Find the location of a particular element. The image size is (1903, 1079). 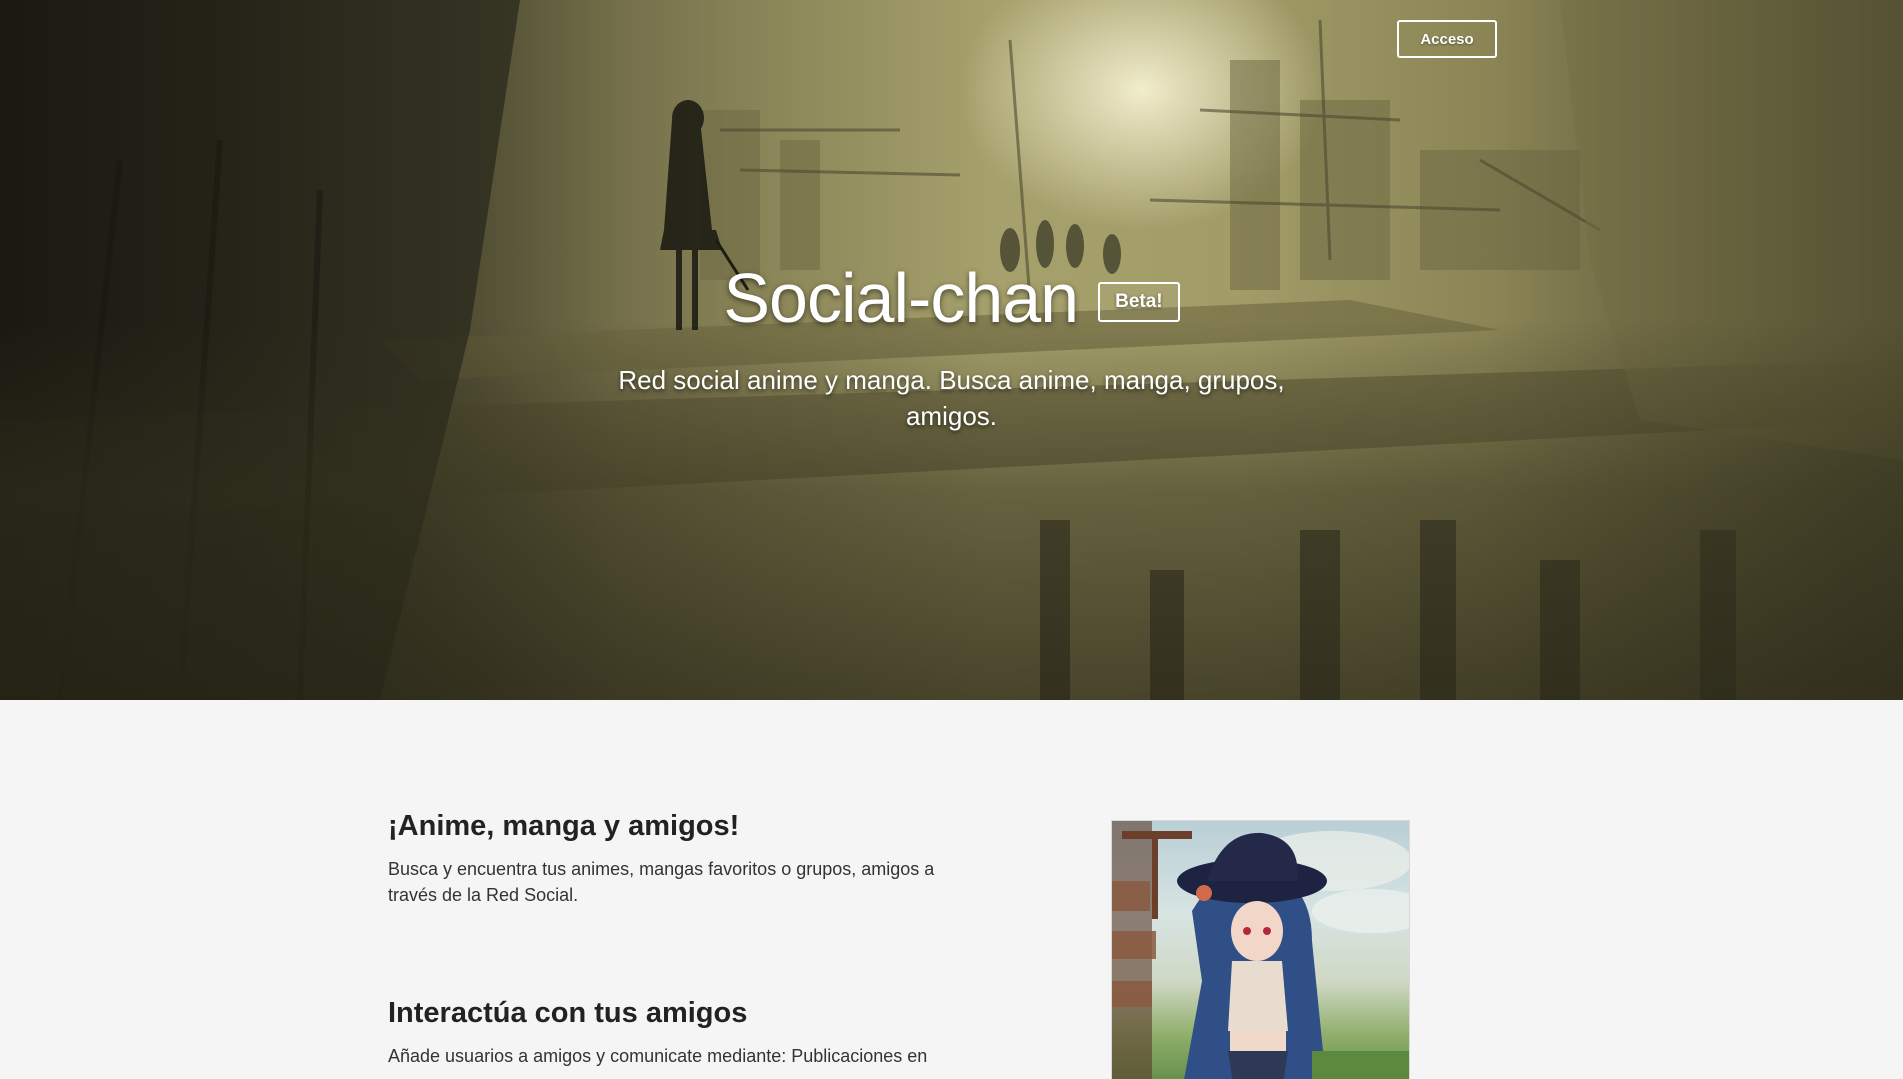

anime-character-illustration is located at coordinates (1260, 950).